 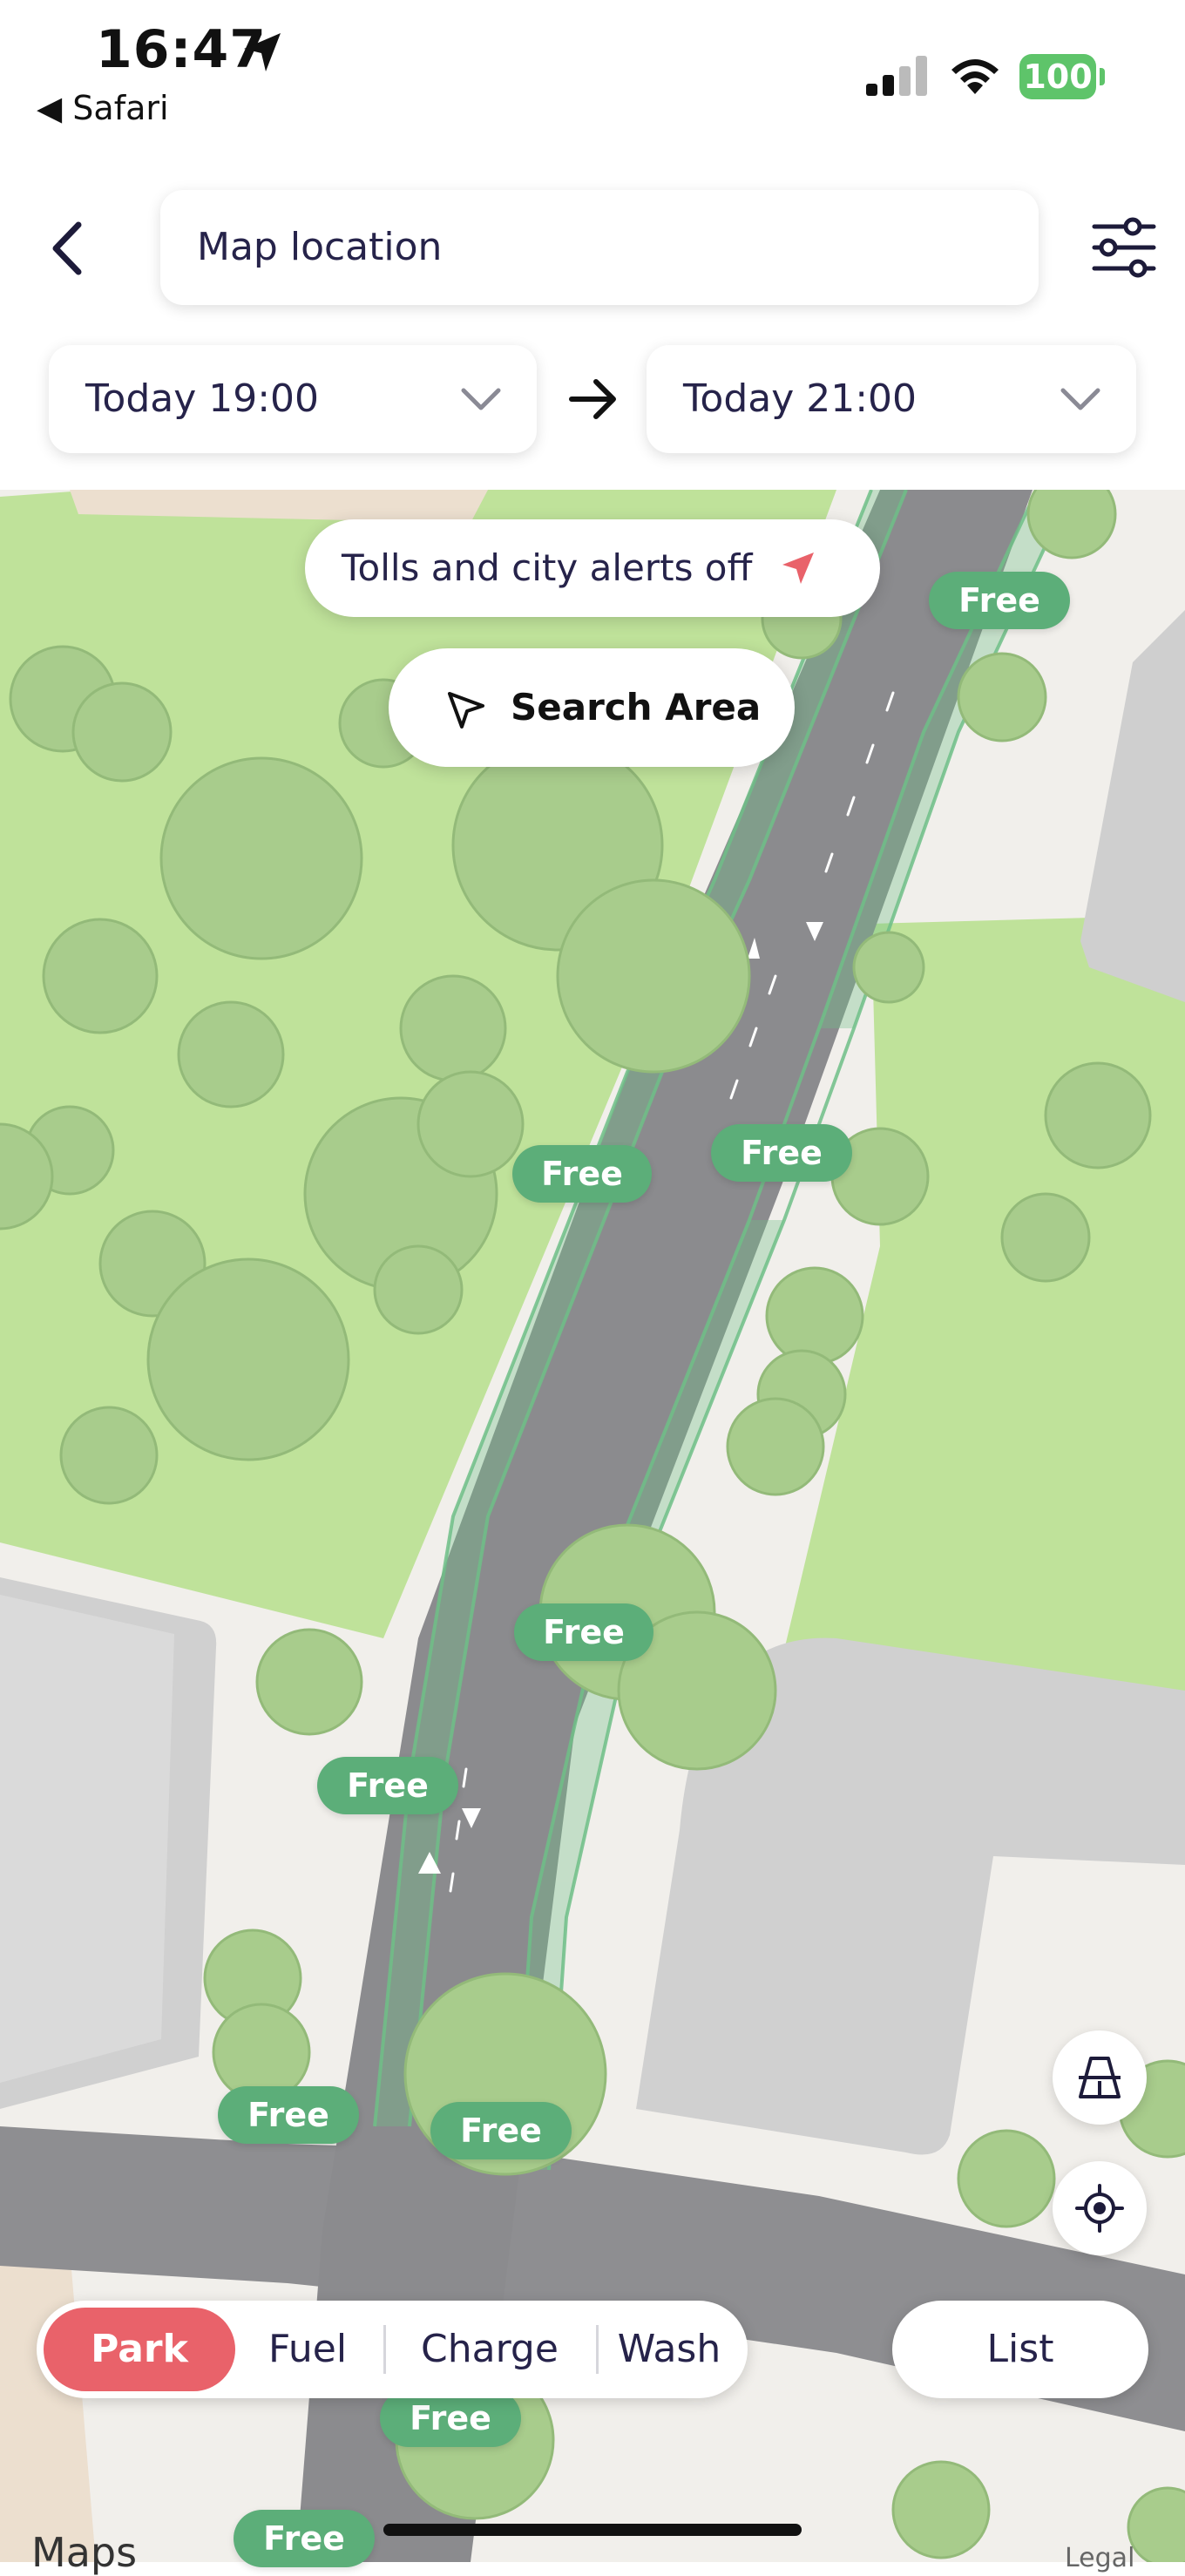 What do you see at coordinates (1020, 2350) in the screenshot?
I see `list-view-button: List` at bounding box center [1020, 2350].